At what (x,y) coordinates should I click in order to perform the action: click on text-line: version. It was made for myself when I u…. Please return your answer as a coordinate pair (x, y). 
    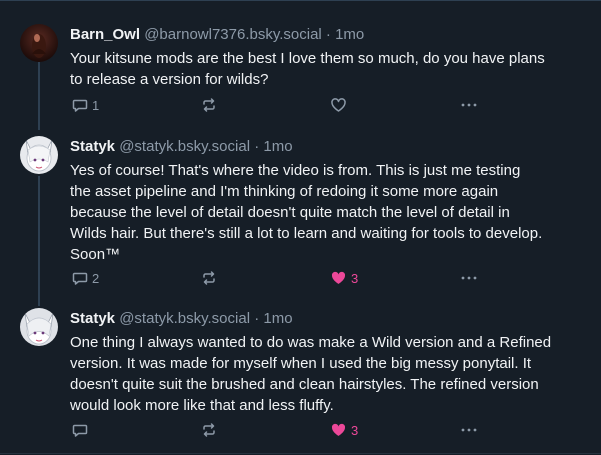
    Looking at the image, I should click on (301, 363).